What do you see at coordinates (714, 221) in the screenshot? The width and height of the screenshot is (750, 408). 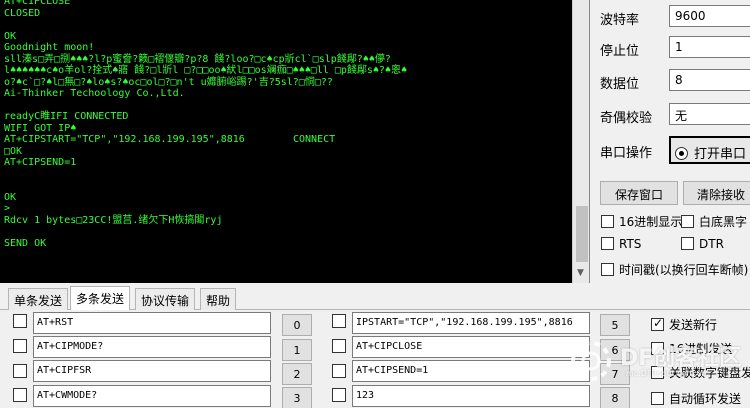 I see `white-bg-option: 白底黑字` at bounding box center [714, 221].